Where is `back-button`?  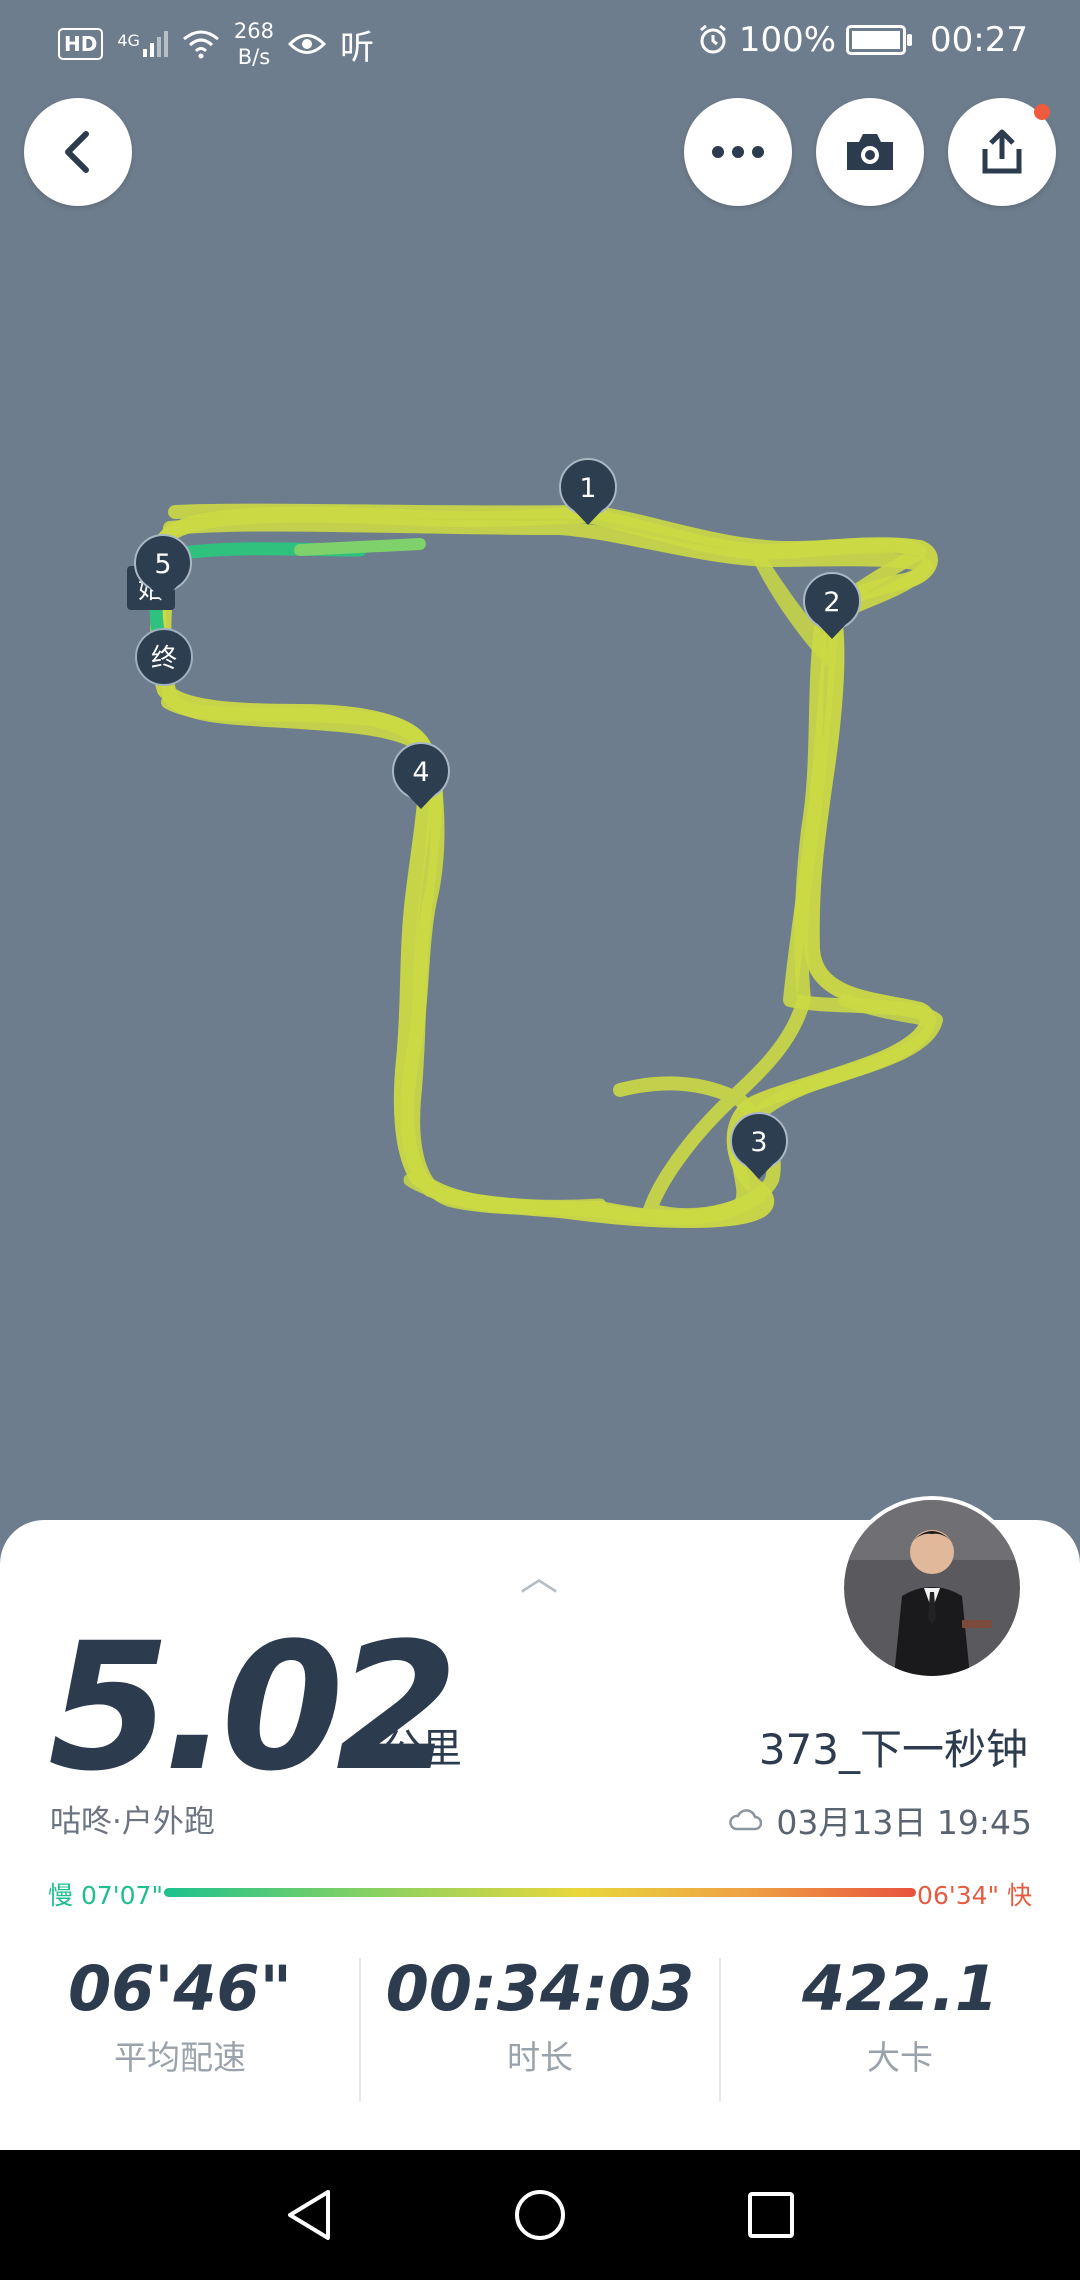
back-button is located at coordinates (78, 152).